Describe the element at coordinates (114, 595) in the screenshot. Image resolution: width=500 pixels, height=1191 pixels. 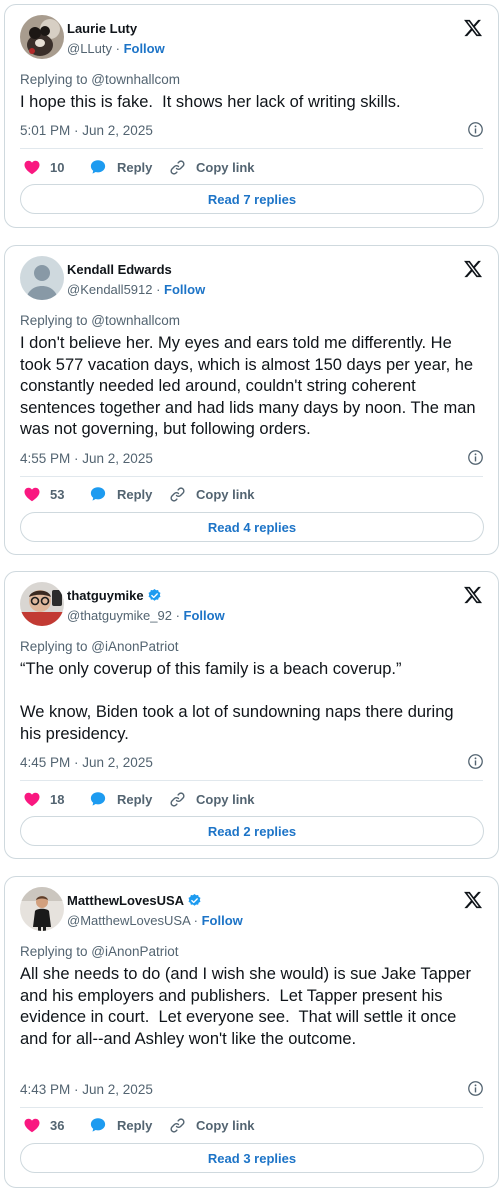
I see `display-name: thatguymike` at that location.